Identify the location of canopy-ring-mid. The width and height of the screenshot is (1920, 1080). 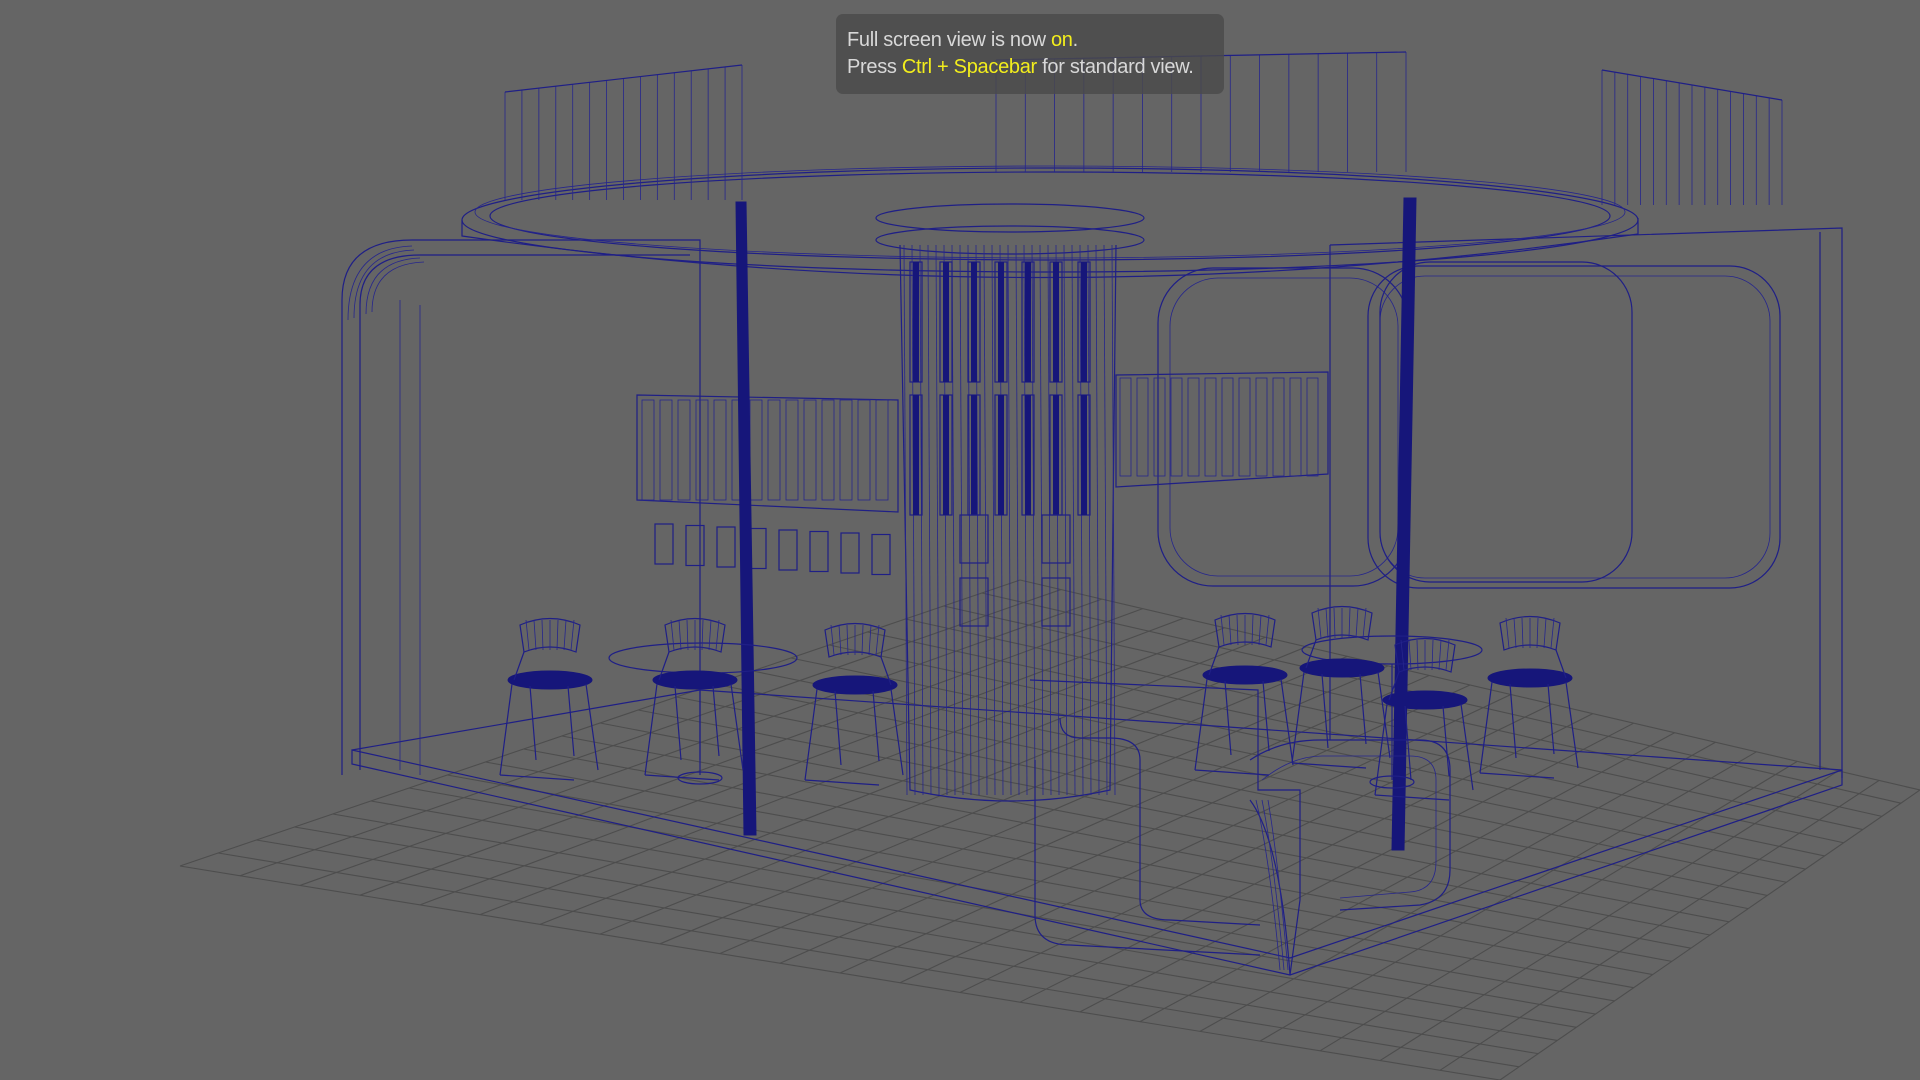
(1050, 212).